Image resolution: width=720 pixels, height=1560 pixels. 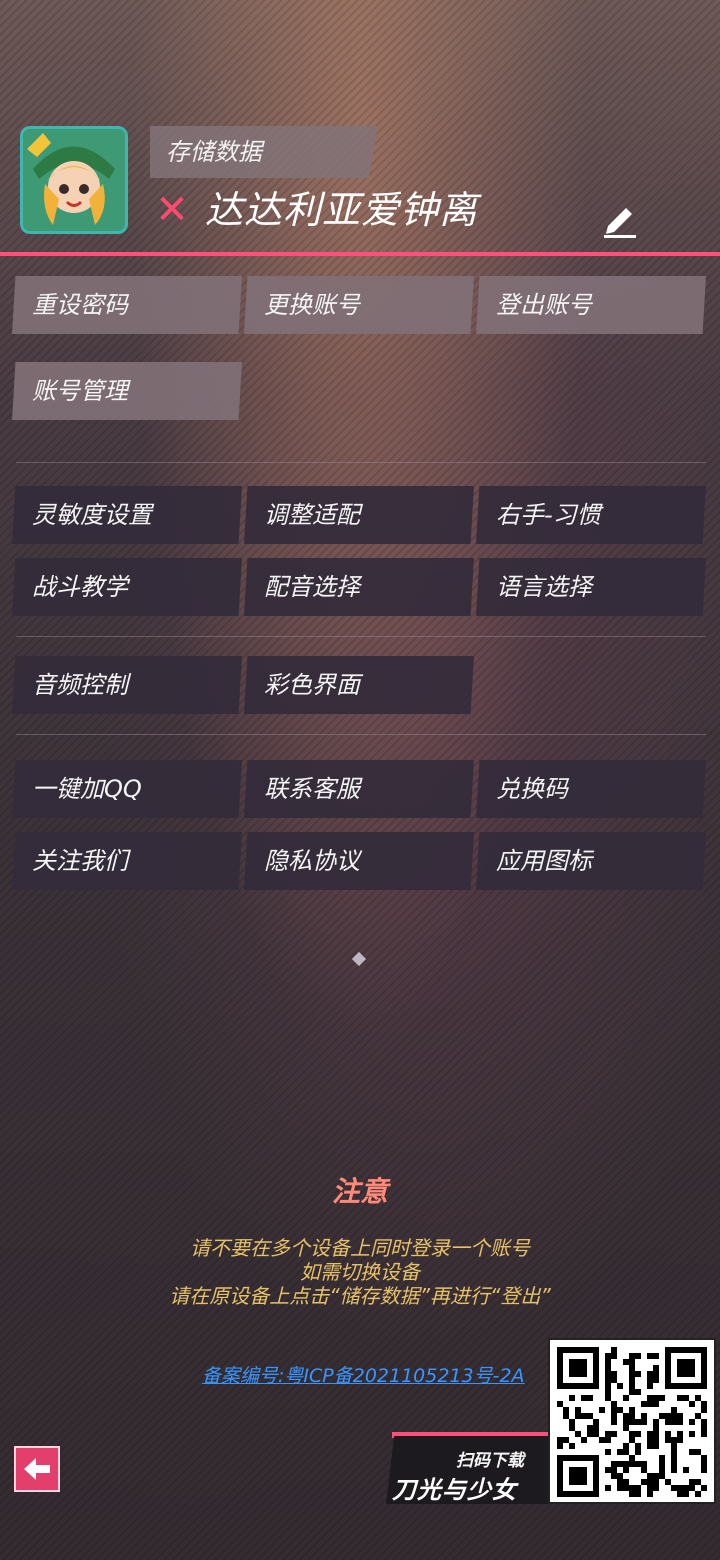 What do you see at coordinates (127, 391) in the screenshot?
I see `account-management-button: 账号管理` at bounding box center [127, 391].